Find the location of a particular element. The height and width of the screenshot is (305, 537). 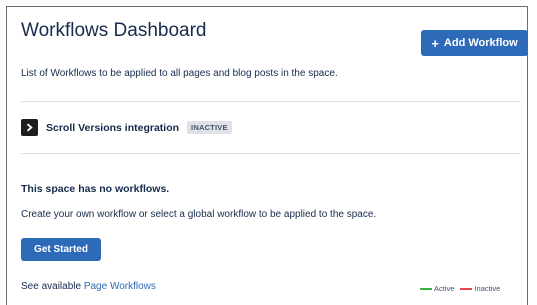

plus-icon: + is located at coordinates (435, 43).